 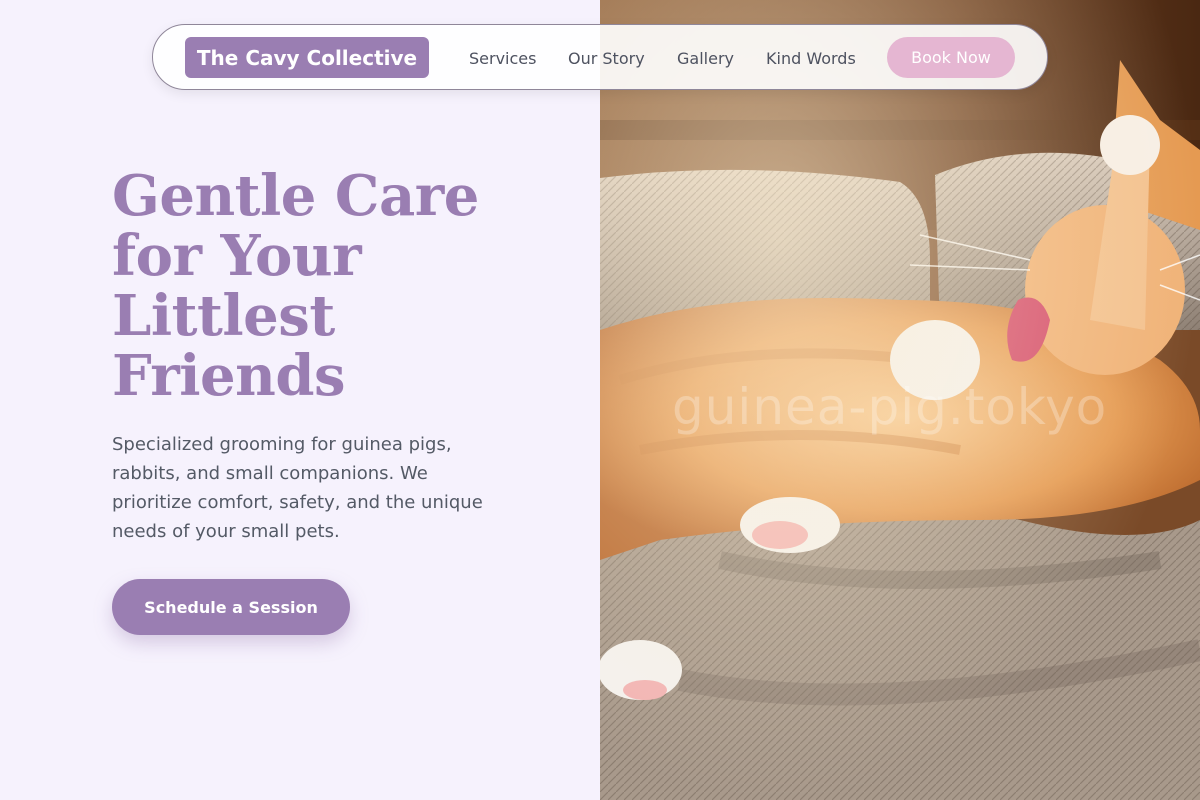 I want to click on hero-title-line: Gentle Care, so click(x=295, y=196).